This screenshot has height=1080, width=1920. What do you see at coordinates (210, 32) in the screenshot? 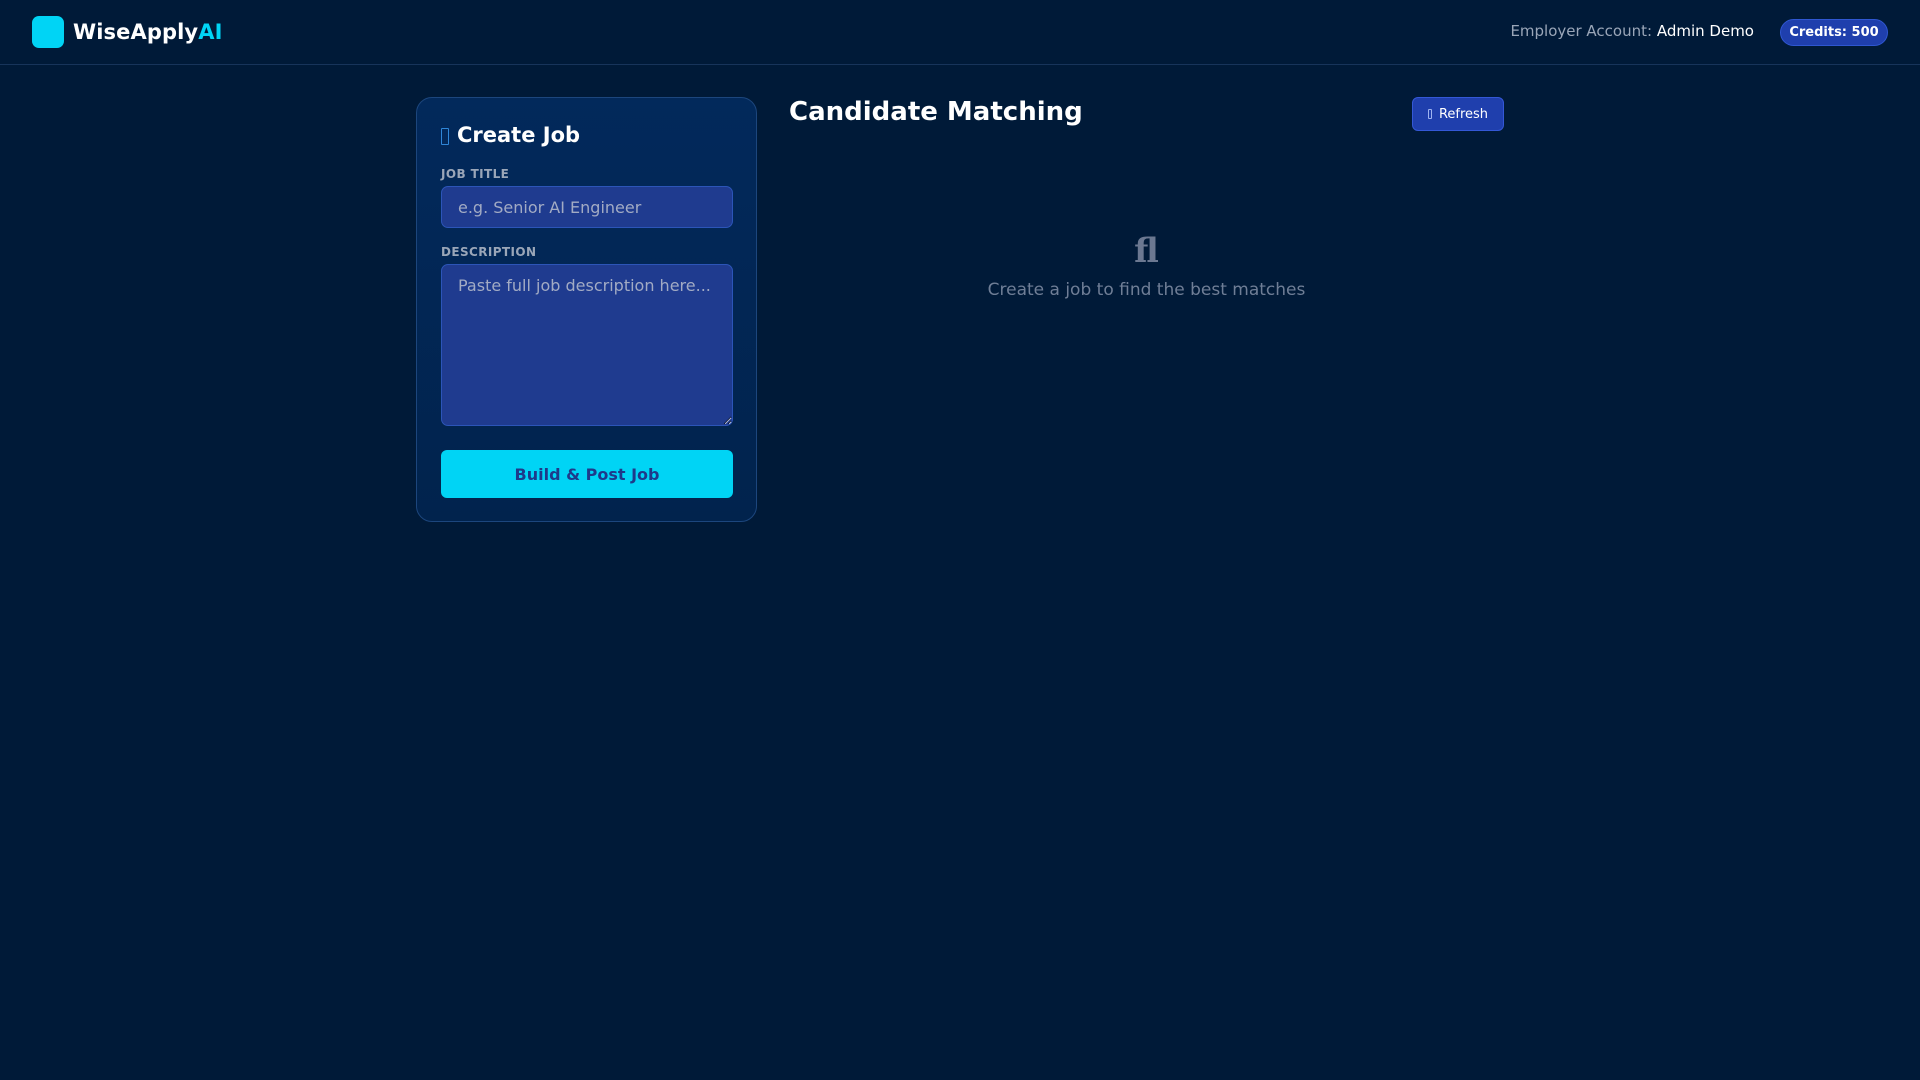
I see `brand-name-accent: AI` at bounding box center [210, 32].